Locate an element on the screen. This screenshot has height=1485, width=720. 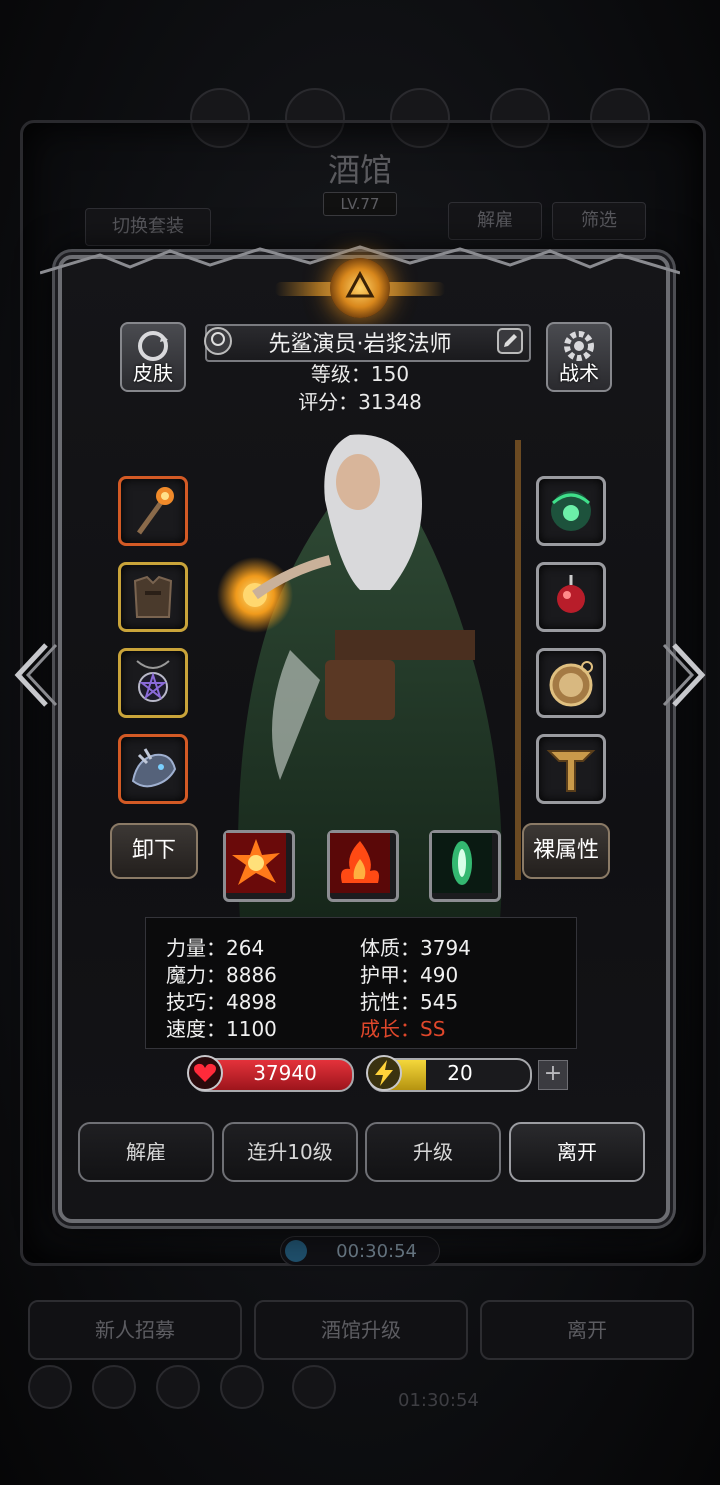
green-orb-icon is located at coordinates (571, 511).